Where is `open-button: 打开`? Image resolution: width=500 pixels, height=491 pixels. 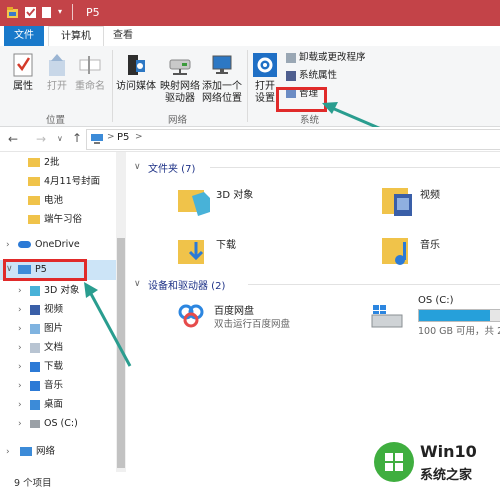
open-button: 打开 is located at coordinates (57, 72).